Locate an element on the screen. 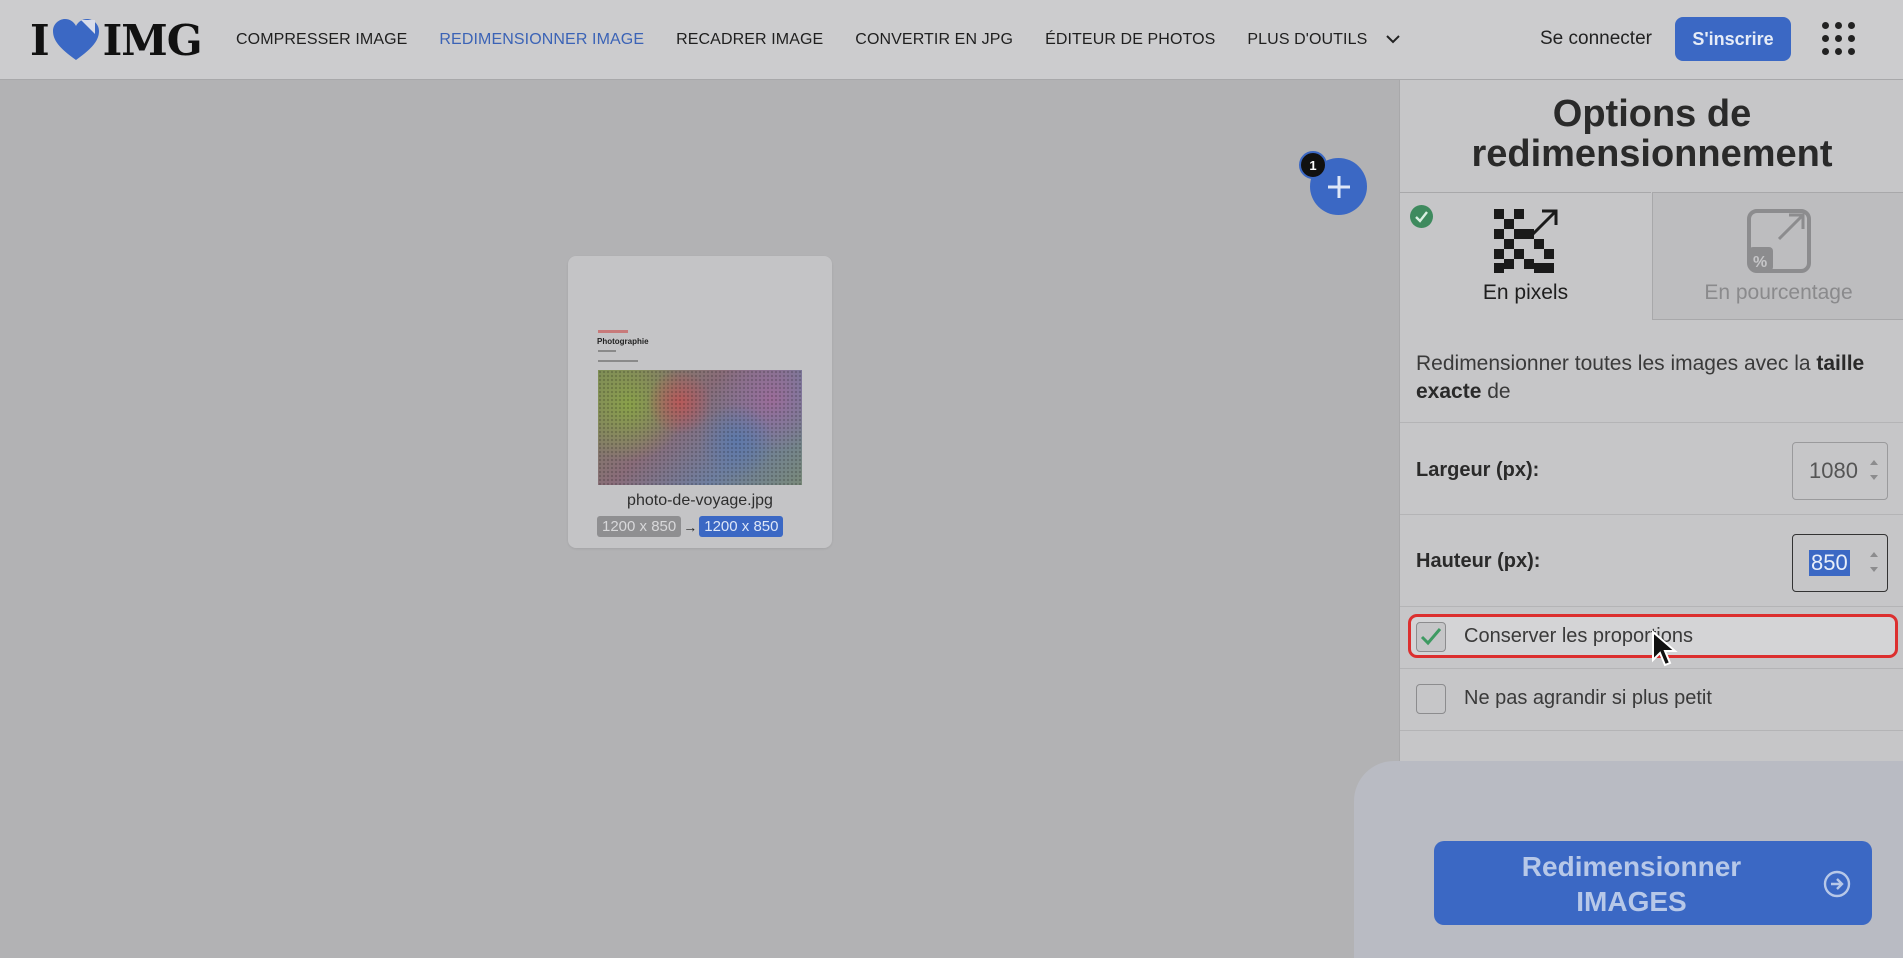  tab-pixels-label: En pixels is located at coordinates (1525, 292).